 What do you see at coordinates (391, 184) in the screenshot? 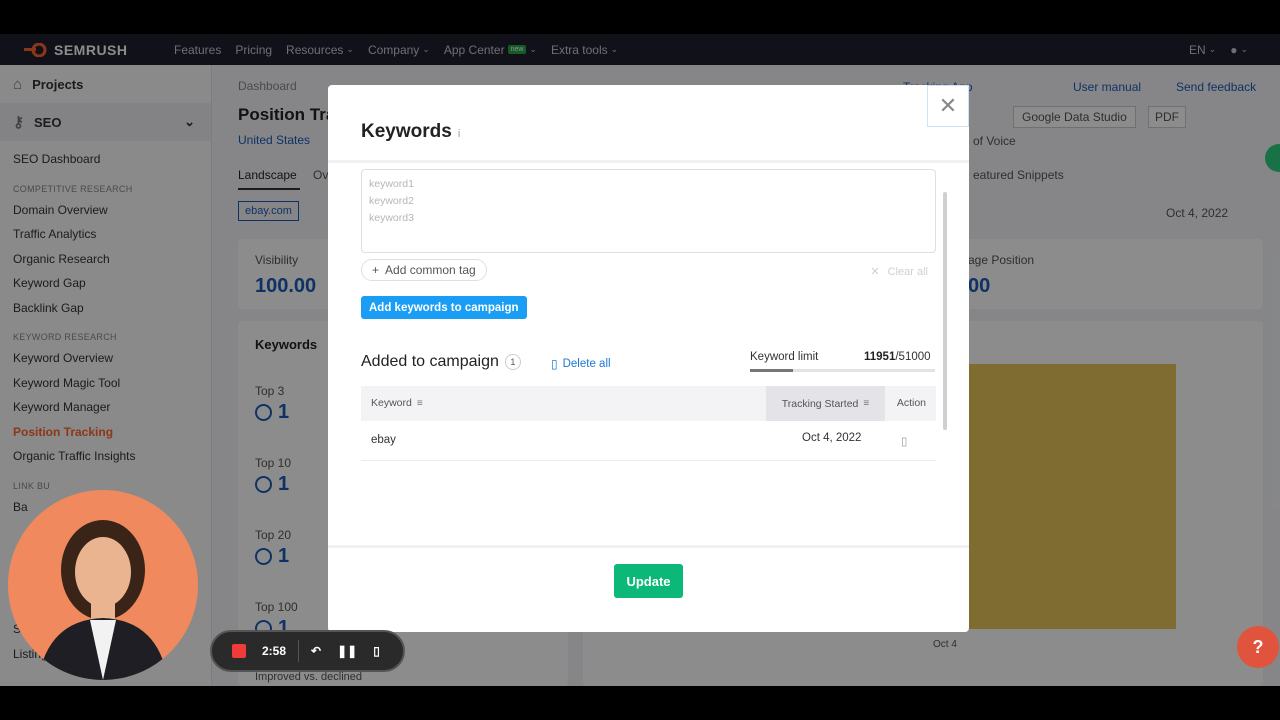
I see `placeholder-line: keyword1` at bounding box center [391, 184].